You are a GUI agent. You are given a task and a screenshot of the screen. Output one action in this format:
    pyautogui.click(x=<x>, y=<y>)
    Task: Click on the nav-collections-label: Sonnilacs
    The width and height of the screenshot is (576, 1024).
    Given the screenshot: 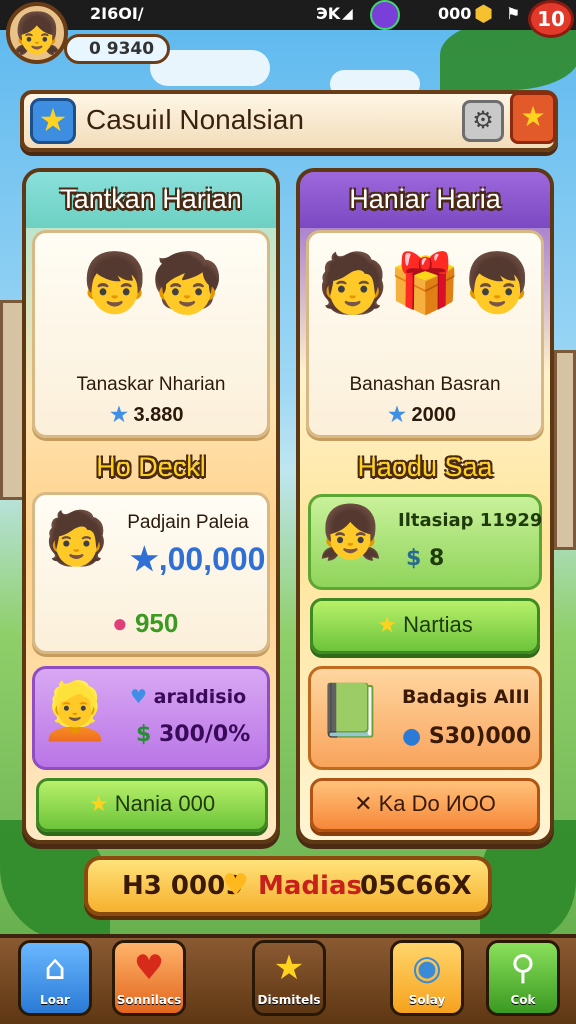 What is the action you would take?
    pyautogui.click(x=149, y=1000)
    